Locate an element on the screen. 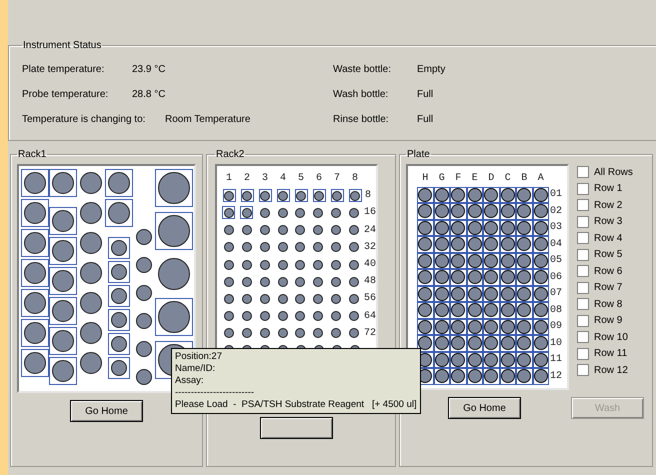  go-home-button: Go Home is located at coordinates (106, 411).